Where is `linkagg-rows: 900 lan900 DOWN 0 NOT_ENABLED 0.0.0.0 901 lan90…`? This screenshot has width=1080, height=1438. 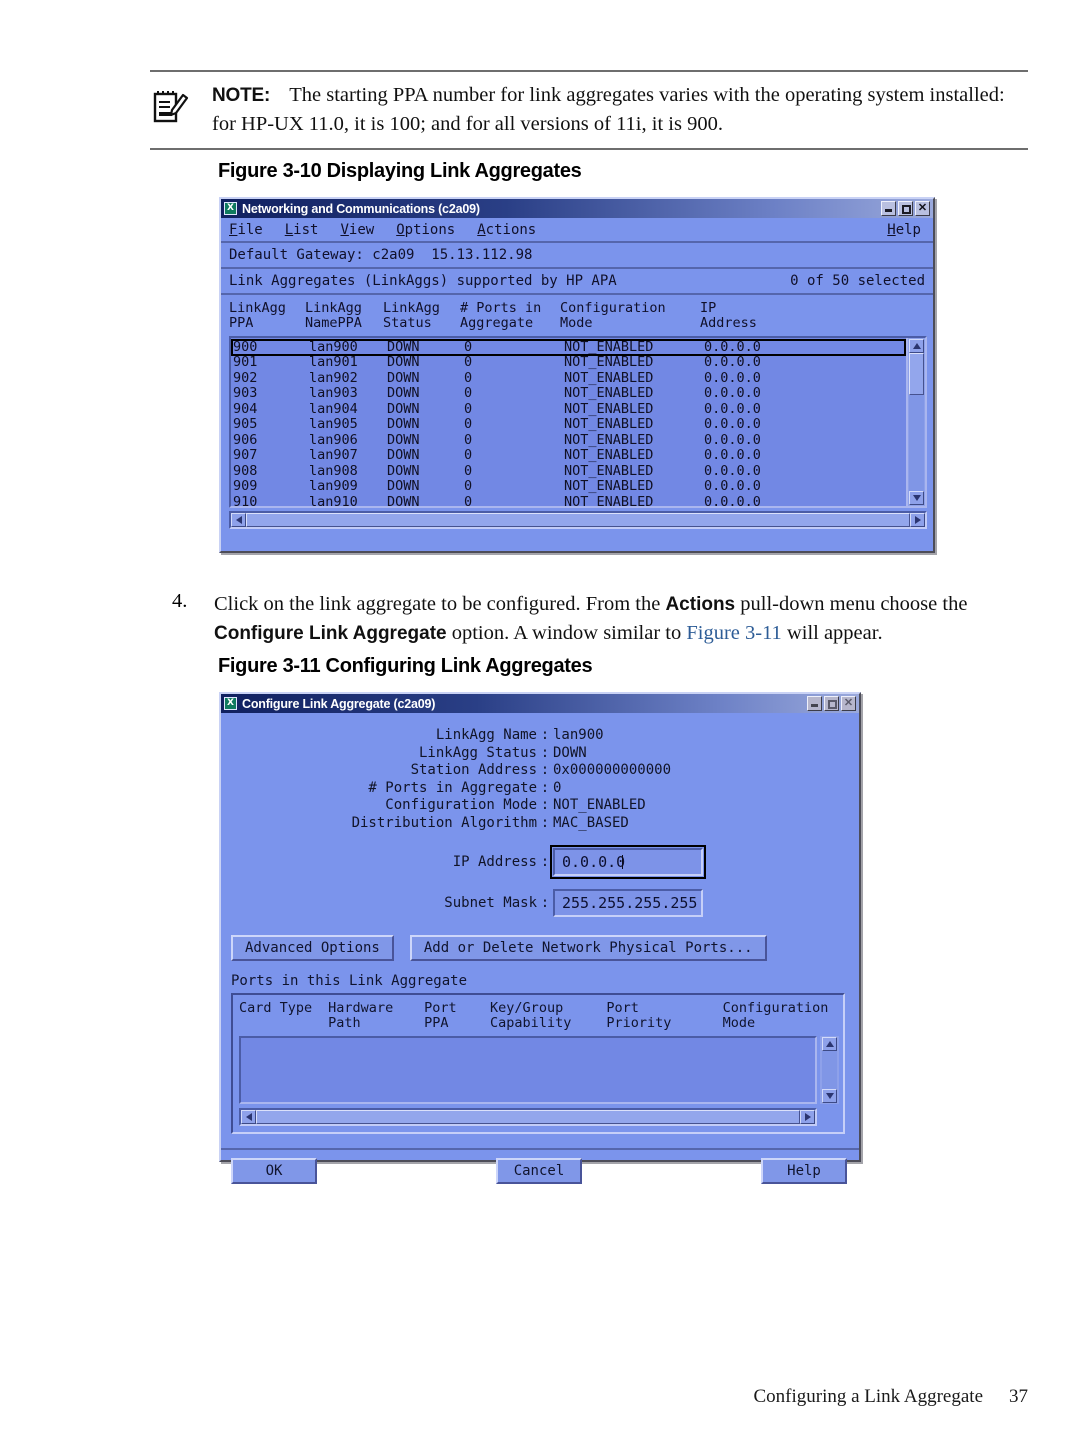 linkagg-rows: 900 lan900 DOWN 0 NOT_ENABLED 0.0.0.0 901 lan90… is located at coordinates (568, 422).